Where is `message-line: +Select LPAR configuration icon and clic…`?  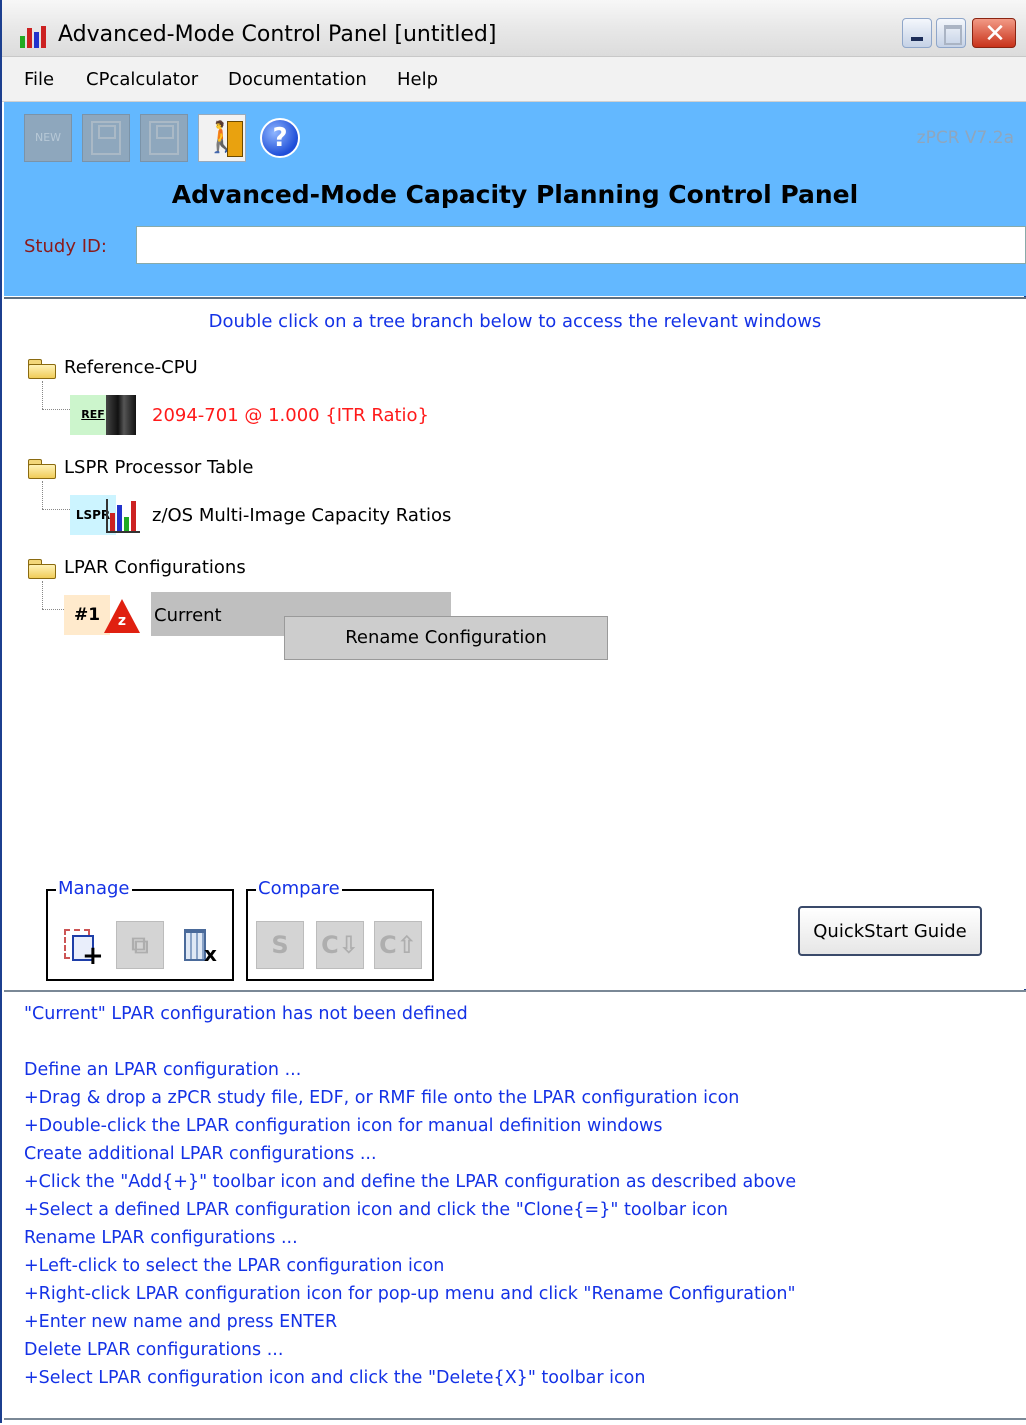 message-line: +Select LPAR configuration icon and clic… is located at coordinates (335, 1378).